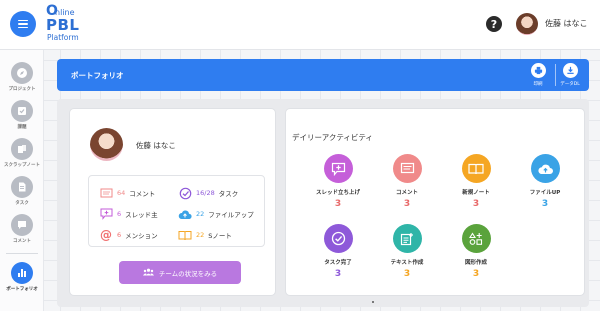 This screenshot has width=600, height=311. Describe the element at coordinates (22, 165) in the screenshot. I see `sidebar-item-label: スクラップノート` at that location.